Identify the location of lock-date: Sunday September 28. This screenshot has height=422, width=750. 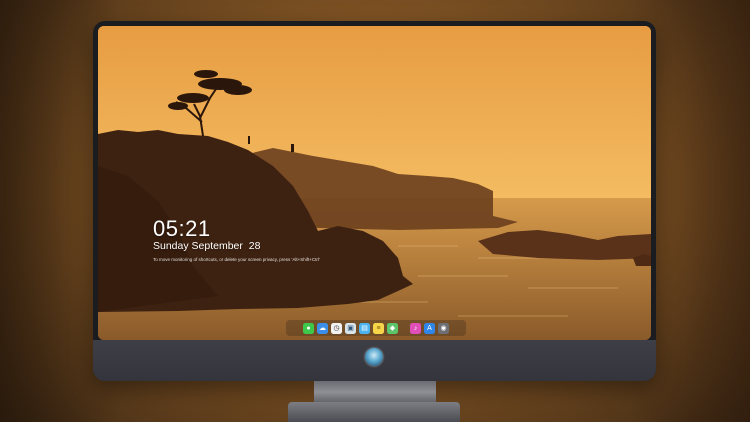
(207, 246).